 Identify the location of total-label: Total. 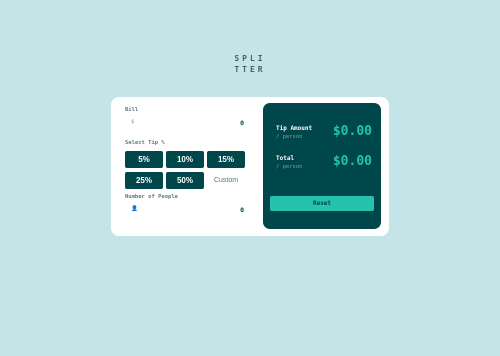
(285, 158).